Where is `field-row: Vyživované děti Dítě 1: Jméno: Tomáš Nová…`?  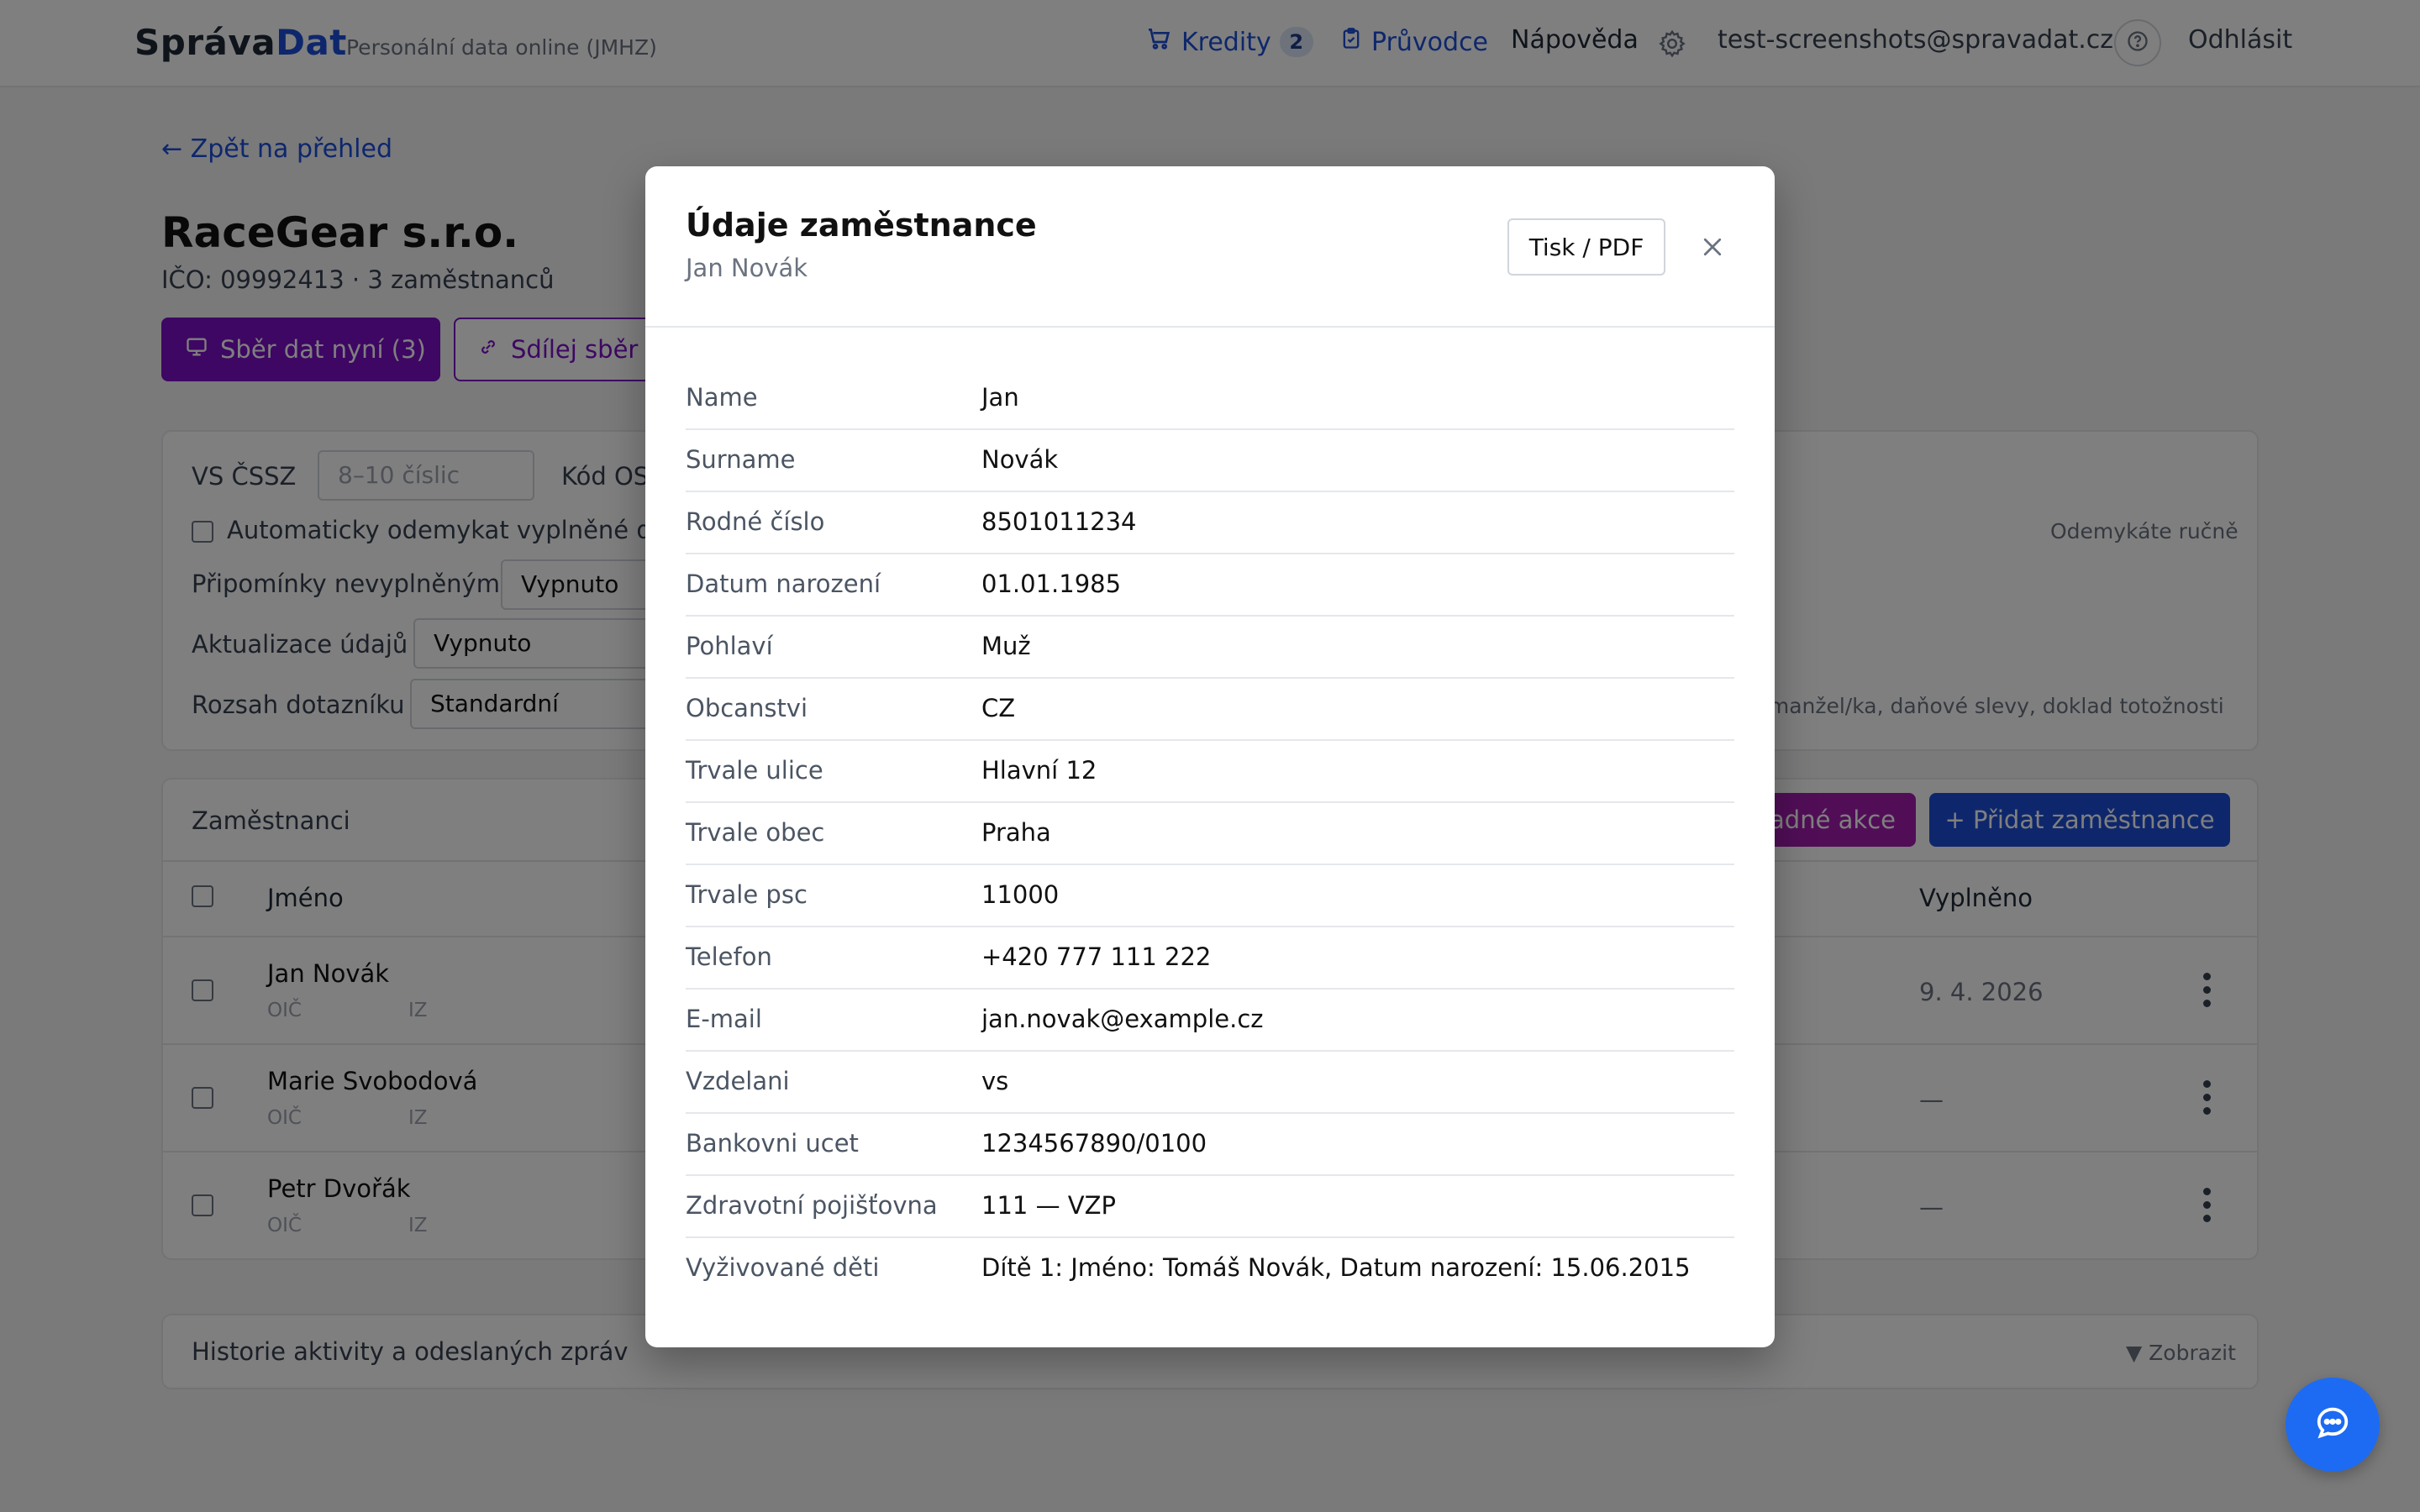
field-row: Vyživované děti Dítě 1: Jméno: Tomáš Nová… is located at coordinates (1210, 1269).